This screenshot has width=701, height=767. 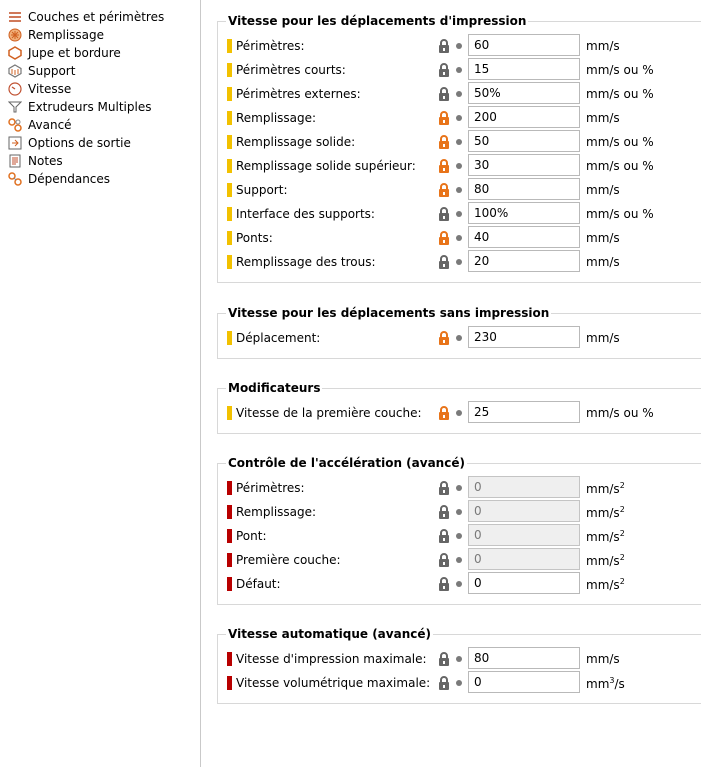 What do you see at coordinates (329, 634) in the screenshot?
I see `group-title: Vitesse automatique (avancé)` at bounding box center [329, 634].